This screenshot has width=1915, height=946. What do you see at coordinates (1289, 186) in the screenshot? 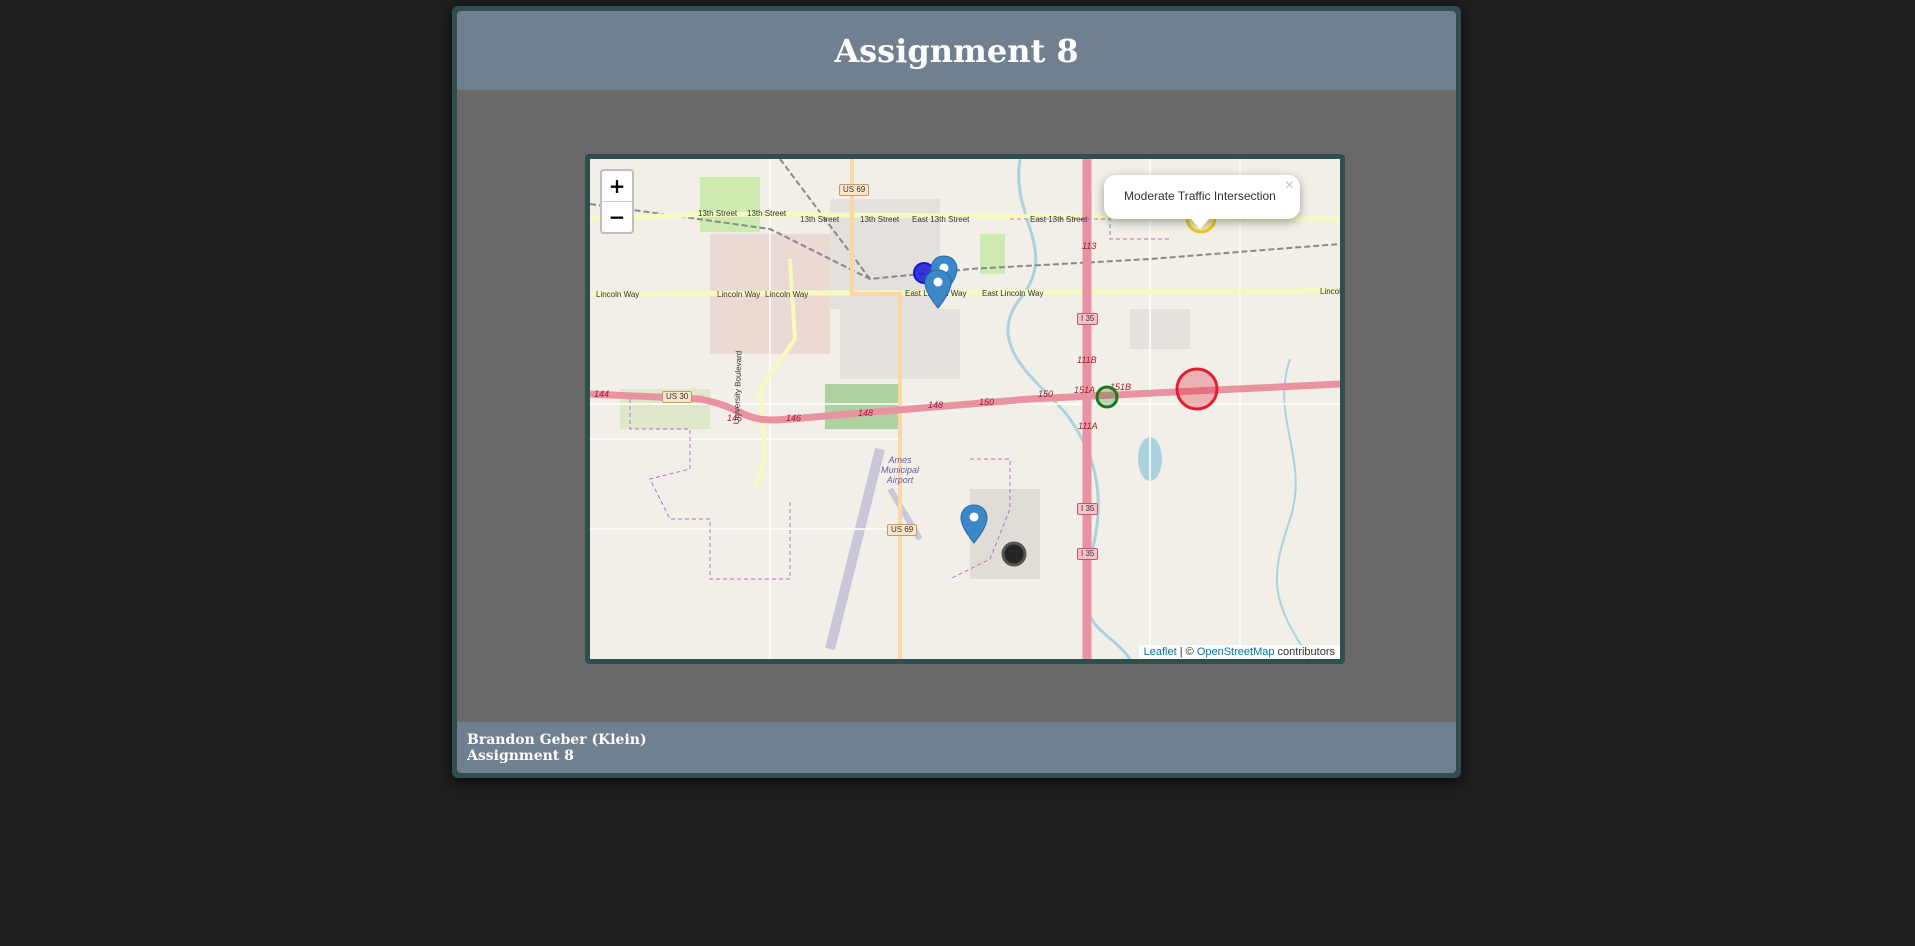
I see `popup-close-icon: ×` at bounding box center [1289, 186].